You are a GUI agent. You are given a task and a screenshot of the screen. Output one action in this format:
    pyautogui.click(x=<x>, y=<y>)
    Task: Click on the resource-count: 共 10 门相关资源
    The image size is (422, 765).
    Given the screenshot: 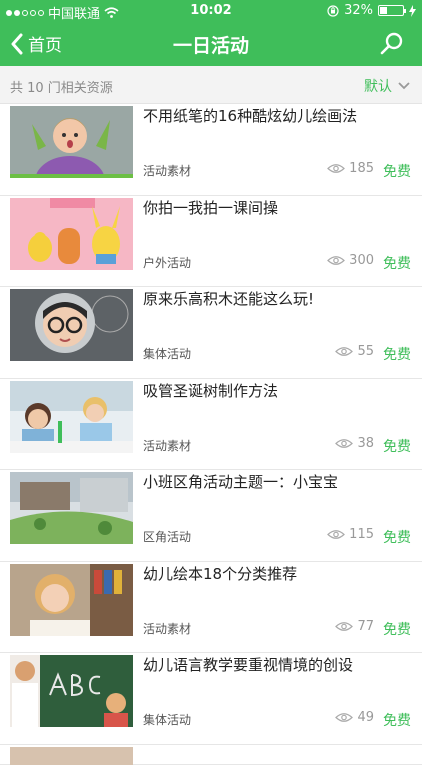 What is the action you would take?
    pyautogui.click(x=61, y=88)
    